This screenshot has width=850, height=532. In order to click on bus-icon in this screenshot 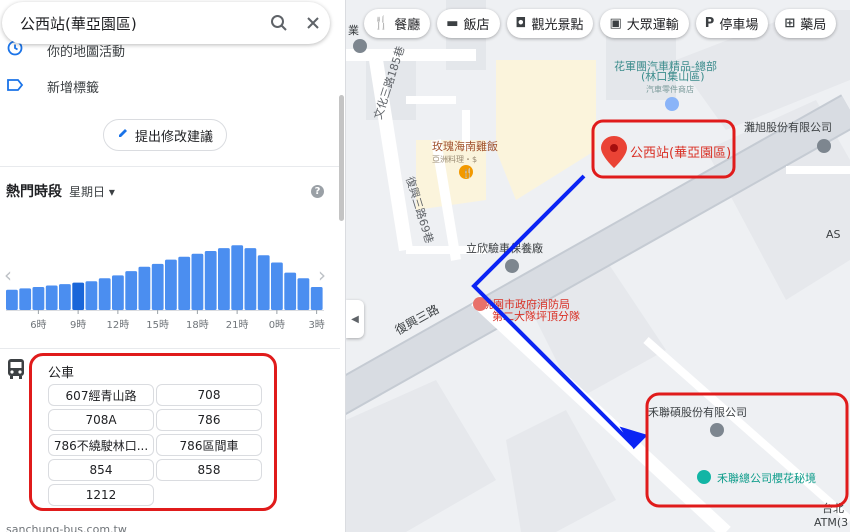, I will do `click(16, 371)`.